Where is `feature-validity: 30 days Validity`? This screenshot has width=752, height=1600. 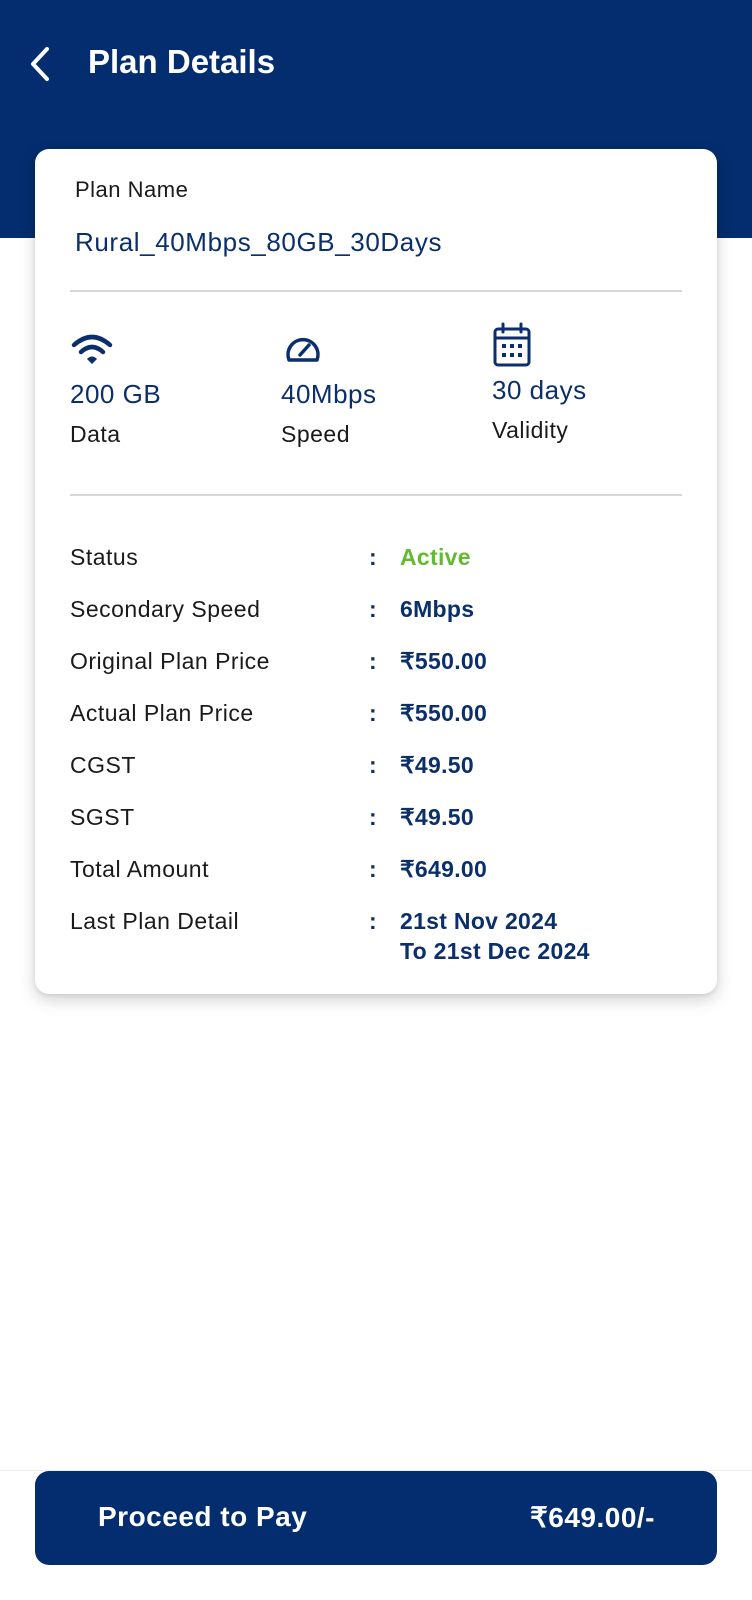
feature-validity: 30 days Validity is located at coordinates (592, 383).